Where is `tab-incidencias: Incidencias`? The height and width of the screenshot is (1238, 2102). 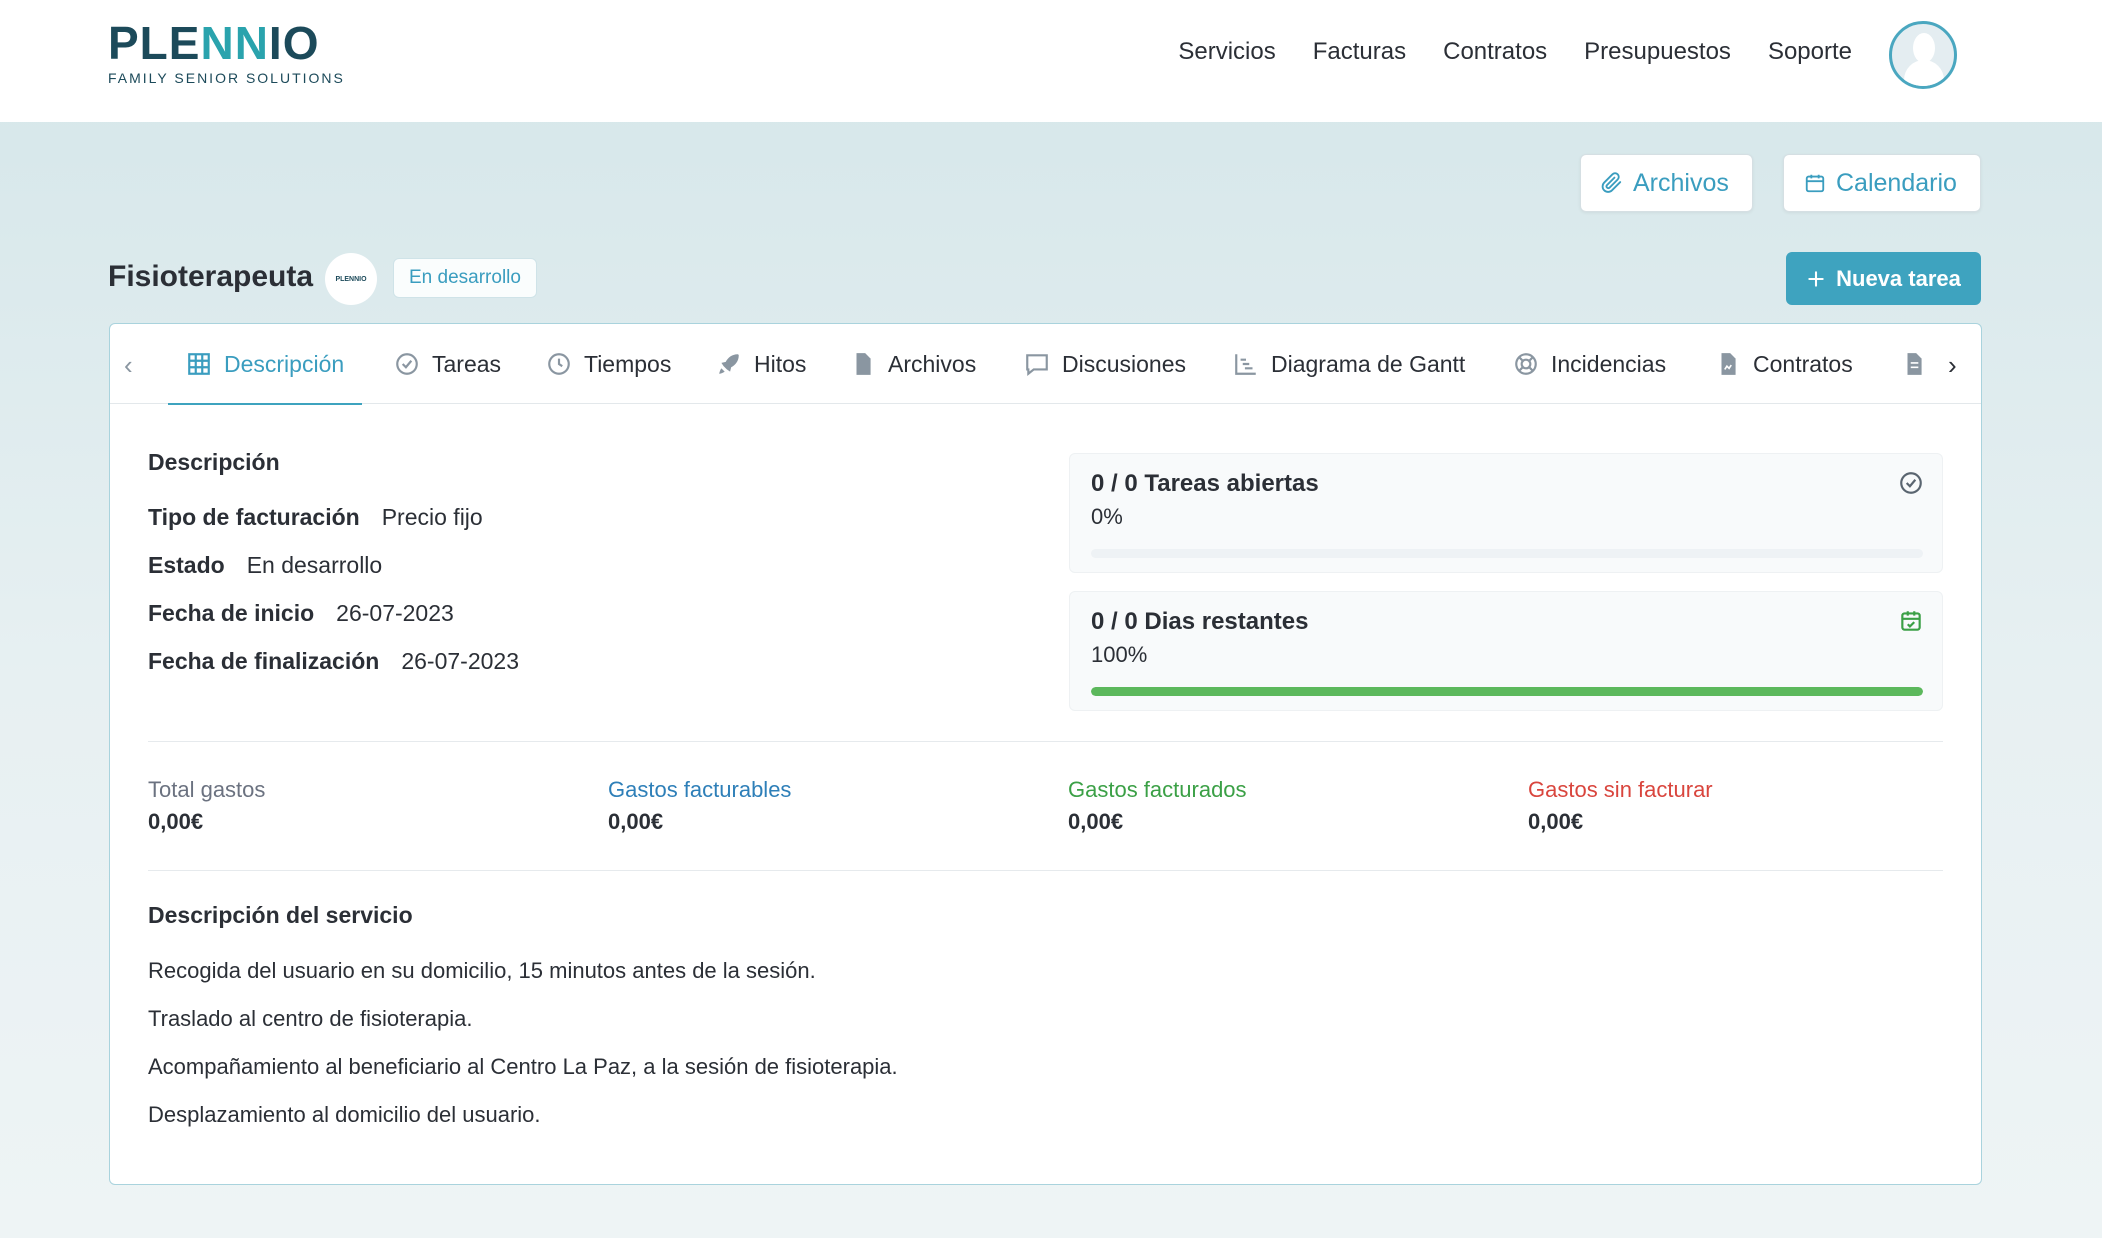 tab-incidencias: Incidencias is located at coordinates (1589, 364).